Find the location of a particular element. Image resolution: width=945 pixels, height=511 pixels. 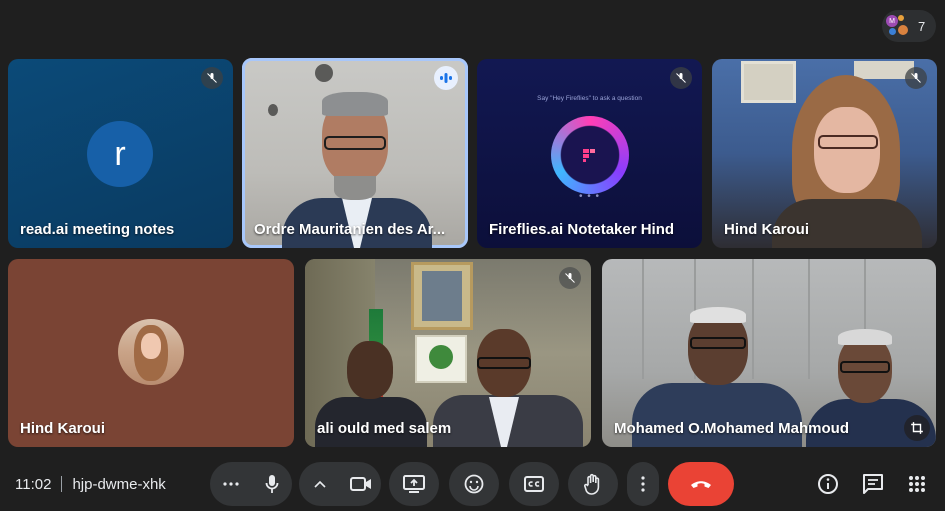

crop-icon is located at coordinates (917, 428).